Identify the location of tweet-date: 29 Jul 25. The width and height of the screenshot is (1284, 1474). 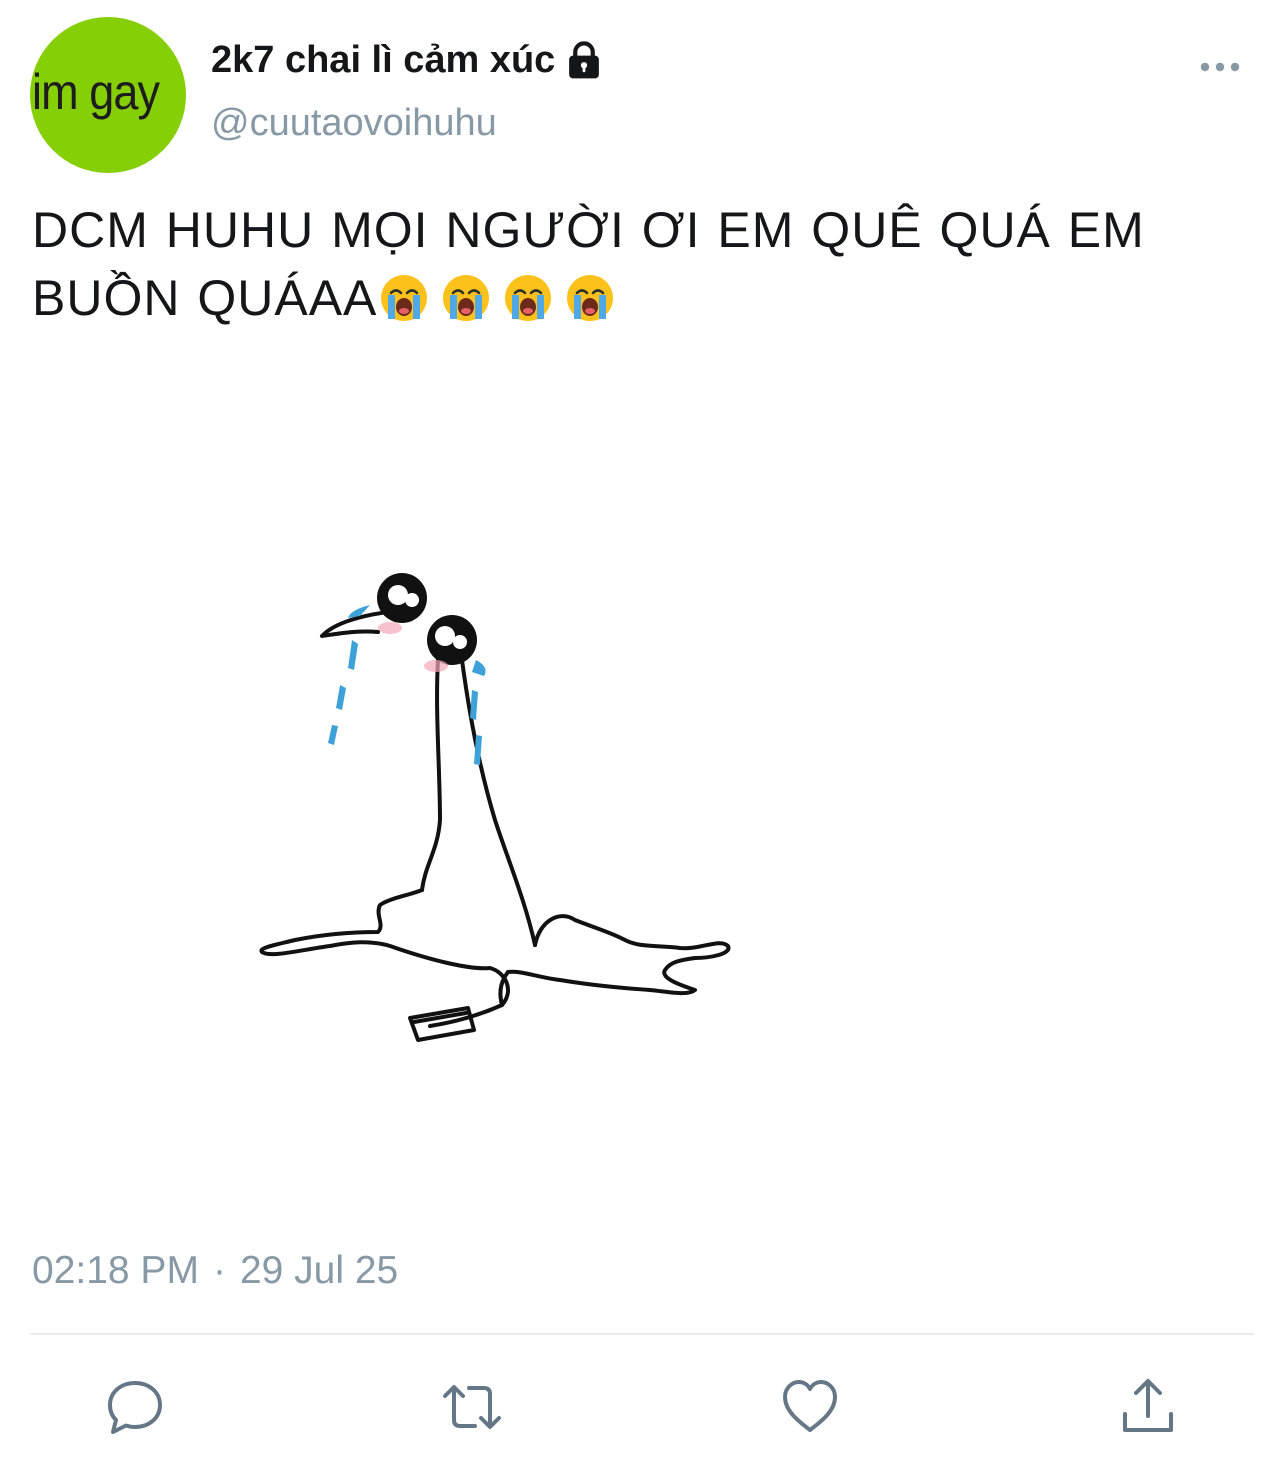
(319, 1270).